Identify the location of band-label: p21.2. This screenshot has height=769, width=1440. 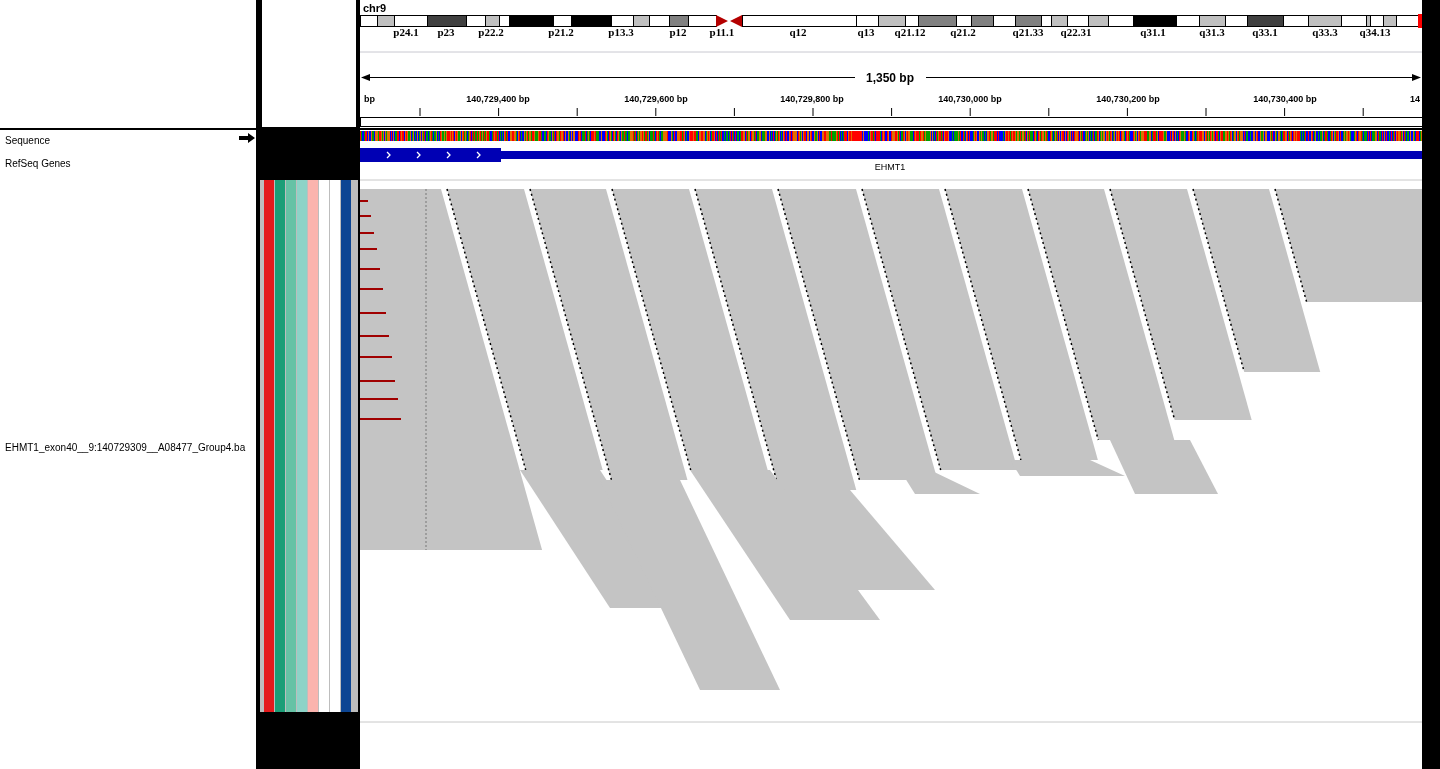
(561, 32).